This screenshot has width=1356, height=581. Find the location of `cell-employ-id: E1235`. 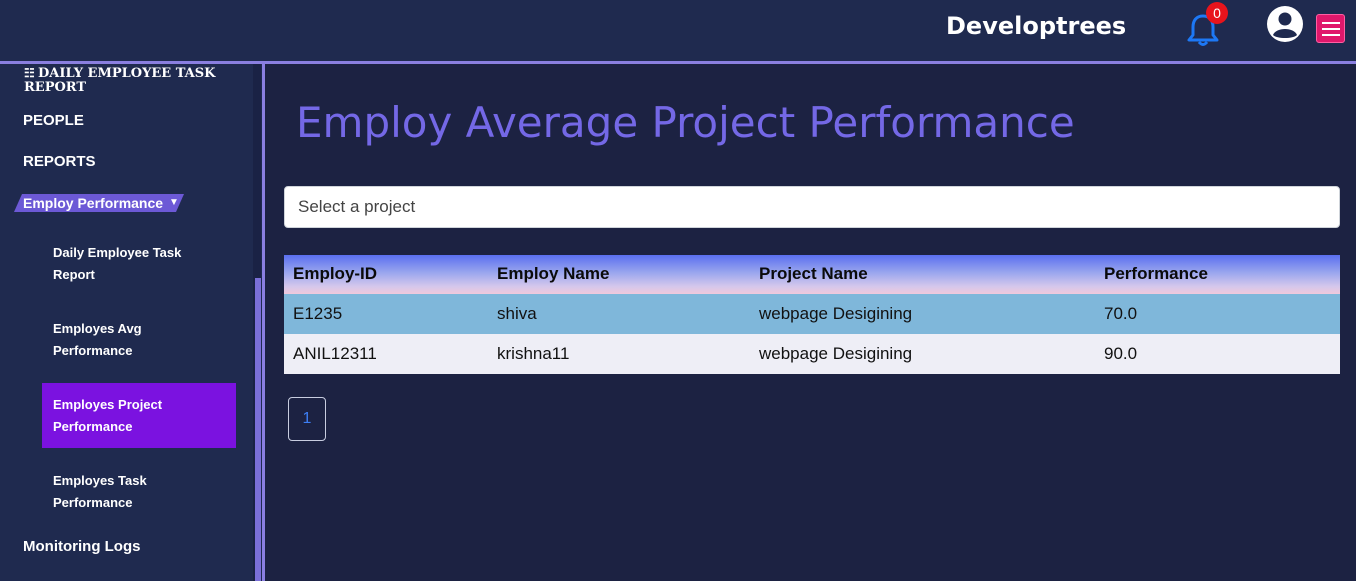

cell-employ-id: E1235 is located at coordinates (318, 313).